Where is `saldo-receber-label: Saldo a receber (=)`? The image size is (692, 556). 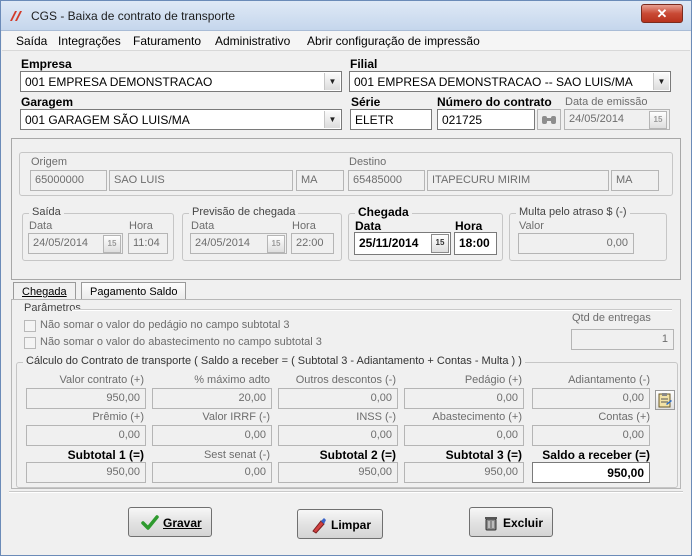
saldo-receber-label: Saldo a receber (=) is located at coordinates (596, 455).